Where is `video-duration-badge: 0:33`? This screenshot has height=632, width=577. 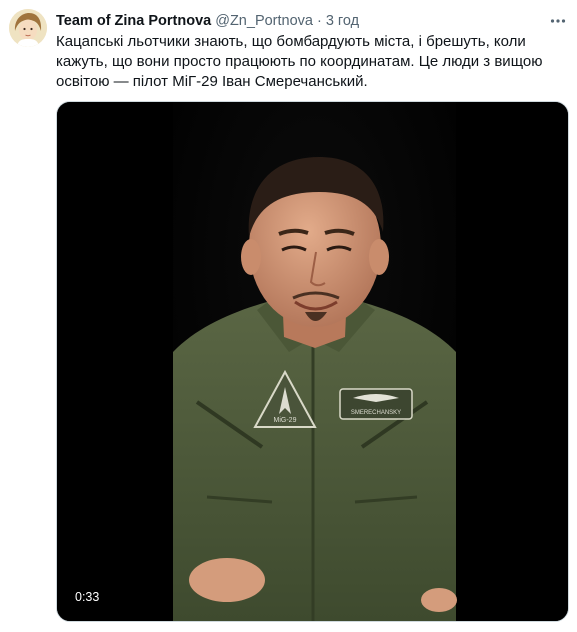 video-duration-badge: 0:33 is located at coordinates (87, 597).